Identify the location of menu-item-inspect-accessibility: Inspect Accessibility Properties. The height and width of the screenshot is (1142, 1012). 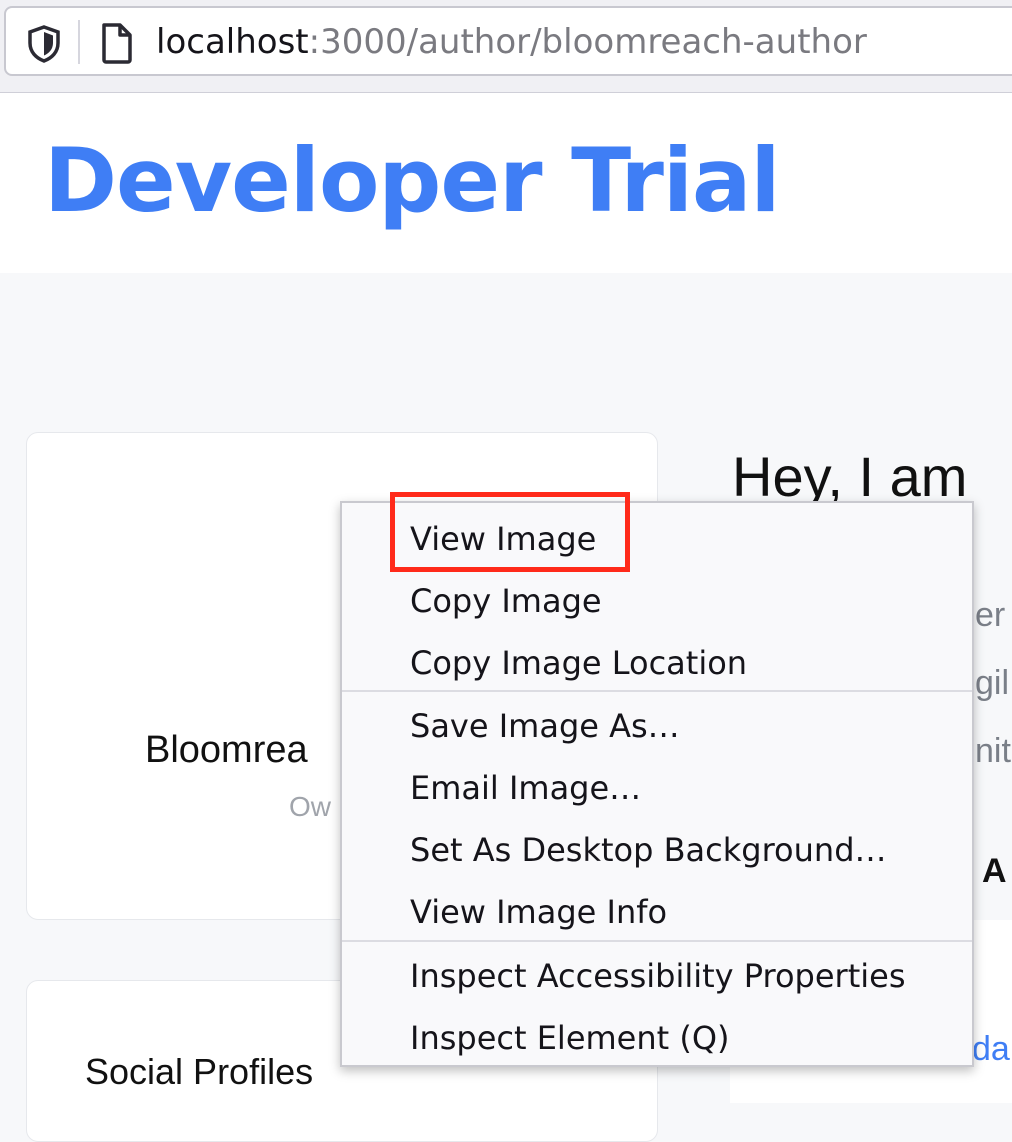
(658, 976).